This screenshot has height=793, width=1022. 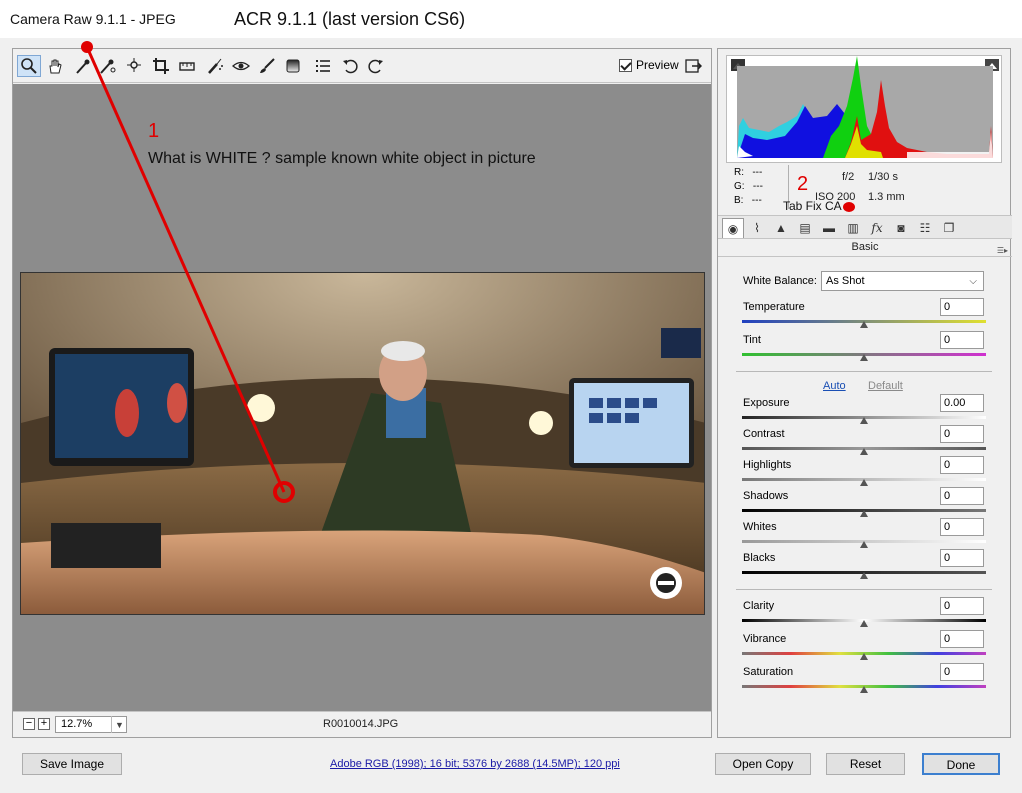 What do you see at coordinates (739, 172) in the screenshot?
I see `r-label: R:` at bounding box center [739, 172].